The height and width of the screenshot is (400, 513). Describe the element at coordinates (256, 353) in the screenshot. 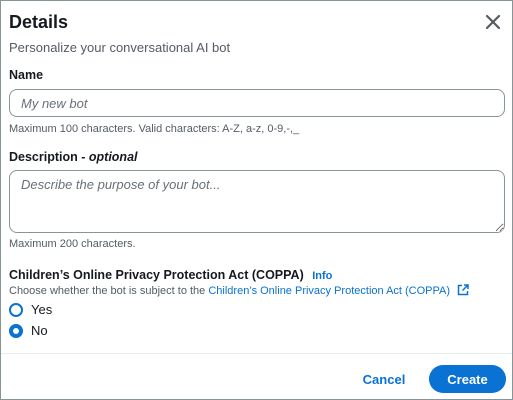

I see `footer-divider` at that location.